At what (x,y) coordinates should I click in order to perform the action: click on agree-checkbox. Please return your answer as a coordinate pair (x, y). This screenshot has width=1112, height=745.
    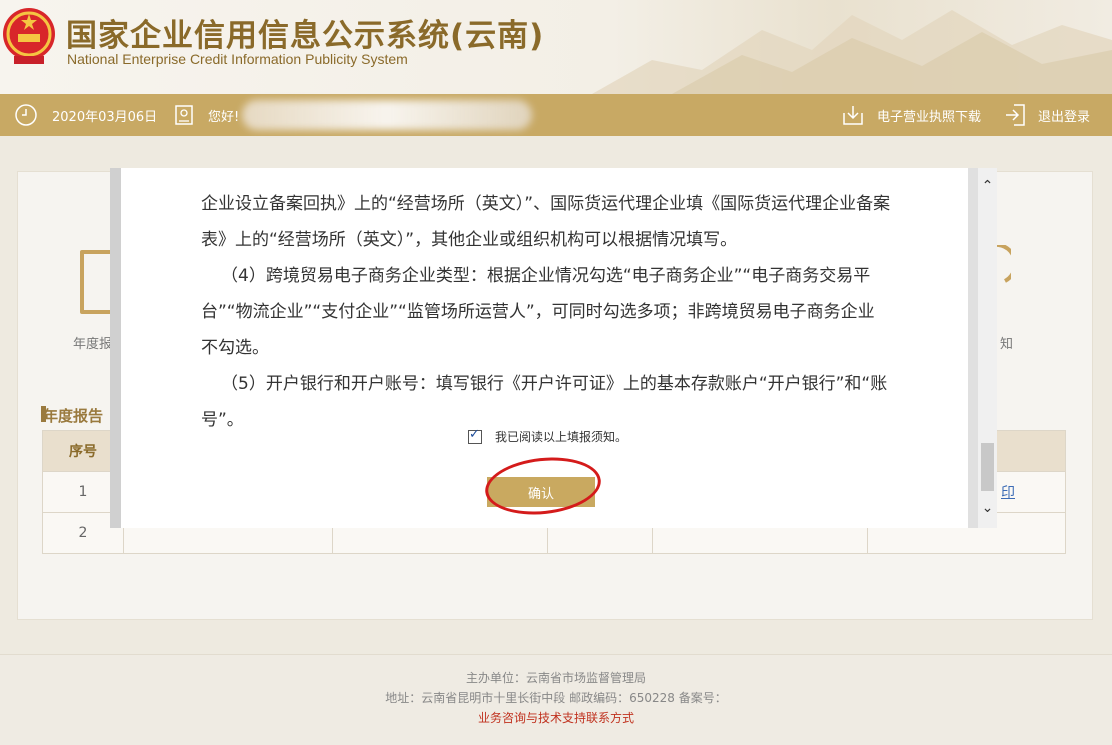
    Looking at the image, I should click on (475, 435).